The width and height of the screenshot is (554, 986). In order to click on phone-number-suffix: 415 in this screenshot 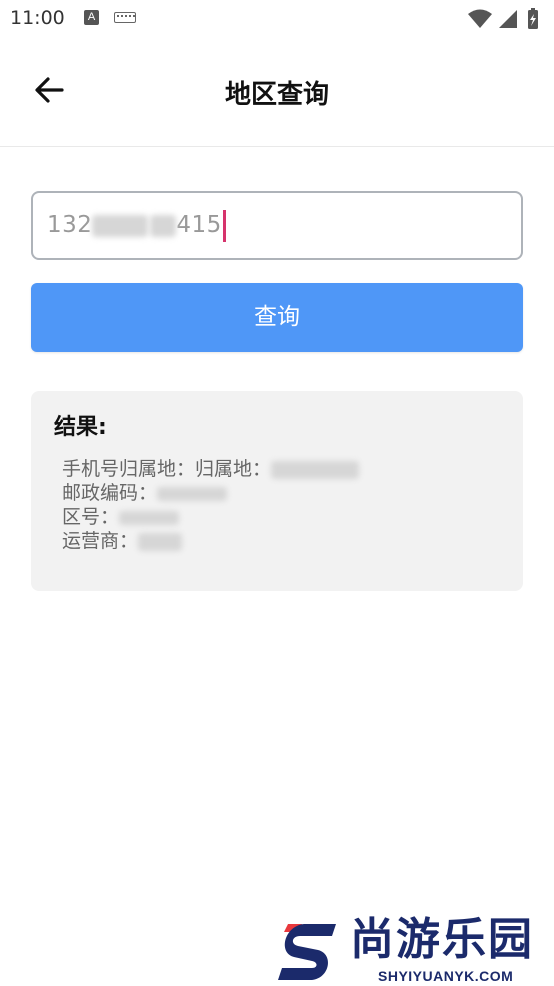, I will do `click(199, 225)`.